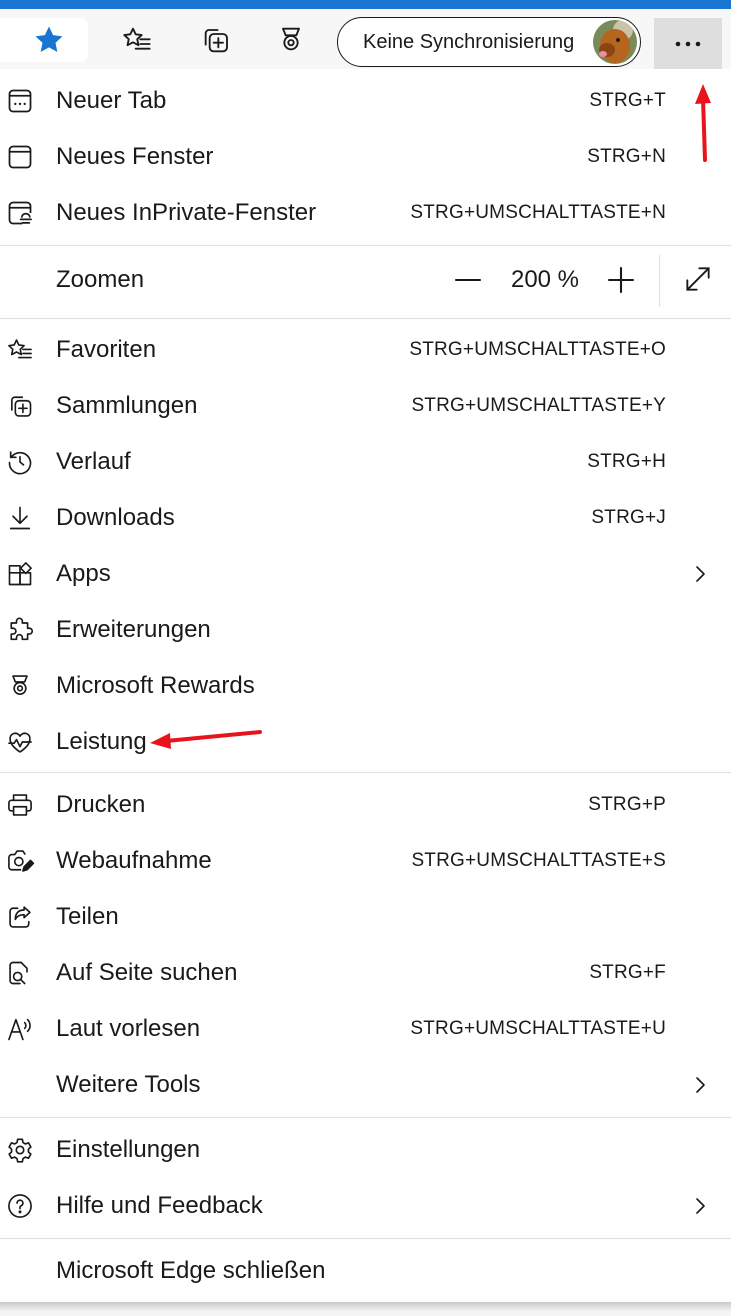 The height and width of the screenshot is (1316, 731). Describe the element at coordinates (365, 1271) in the screenshot. I see `menu-item-close-edge: Microsoft Edge schließen` at that location.